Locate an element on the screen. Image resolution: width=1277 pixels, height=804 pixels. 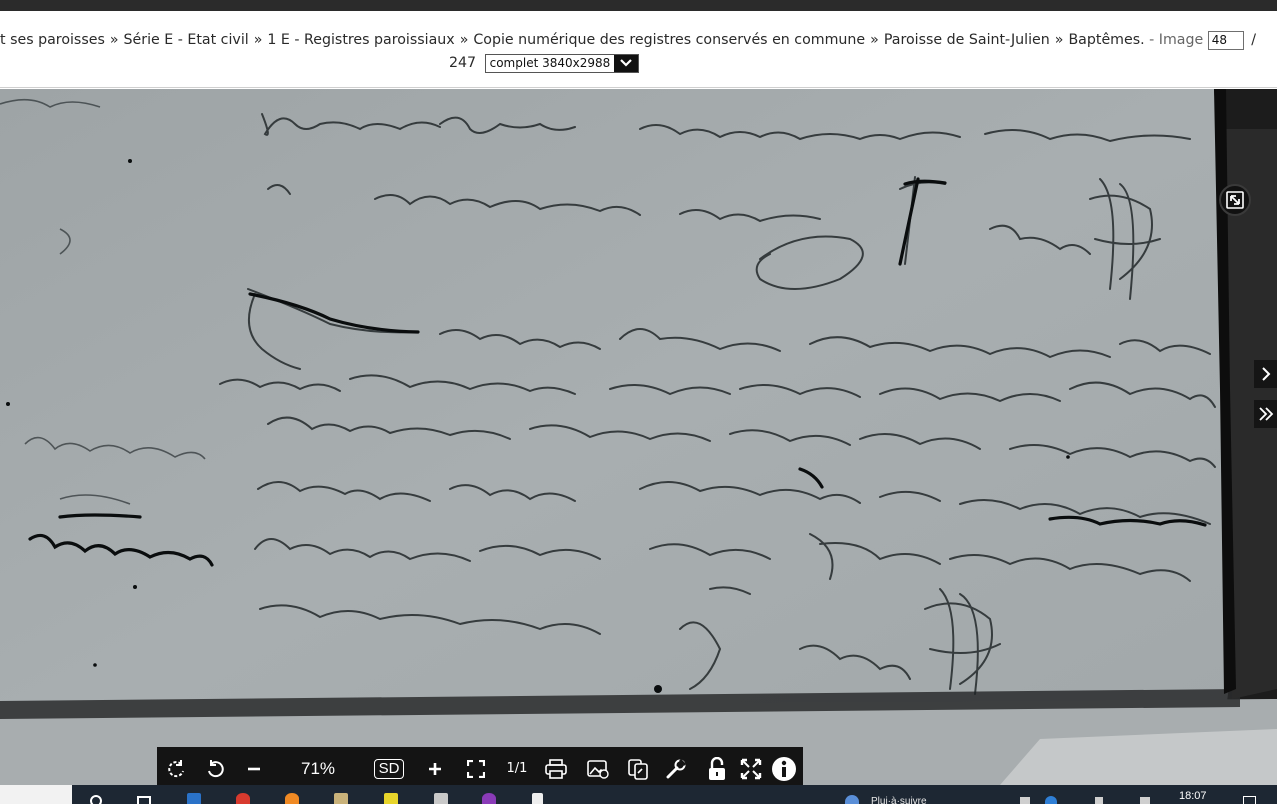
info-button is located at coordinates (784, 768).